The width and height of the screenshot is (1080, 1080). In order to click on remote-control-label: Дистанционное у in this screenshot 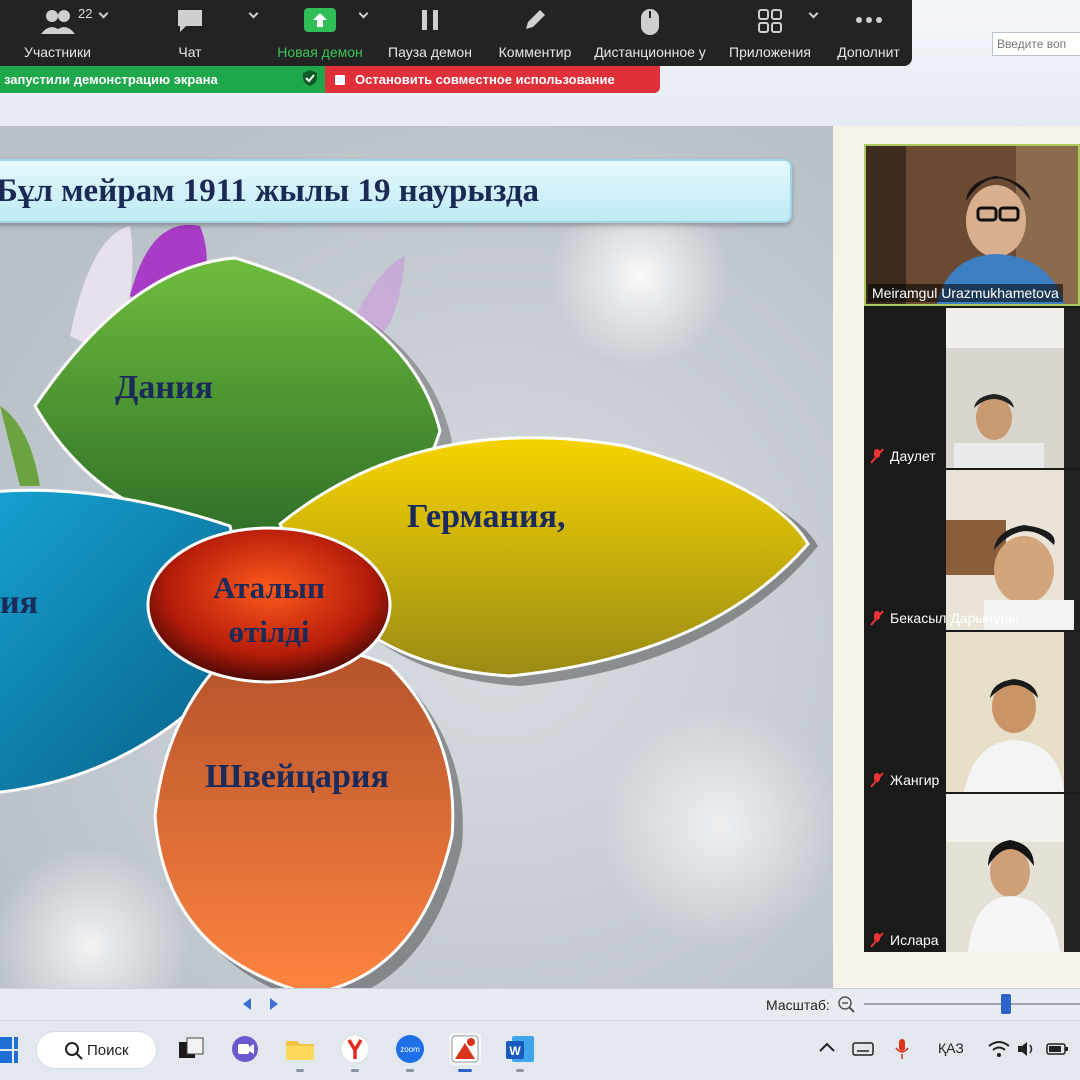, I will do `click(650, 52)`.